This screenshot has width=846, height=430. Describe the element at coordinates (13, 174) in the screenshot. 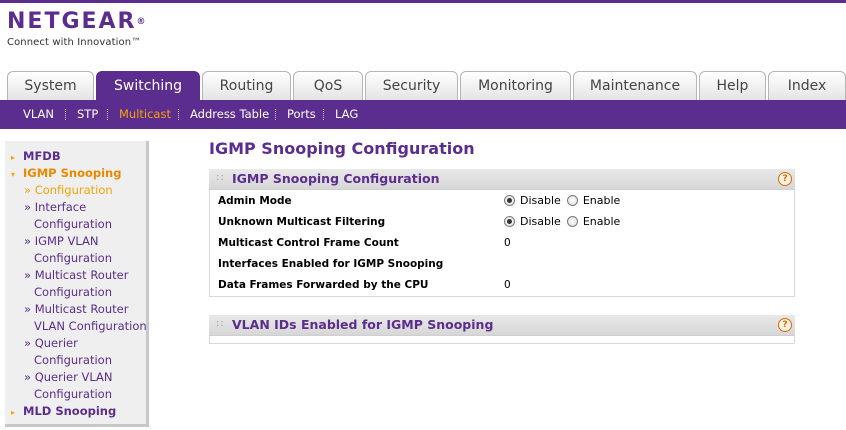

I see `chevron-down-icon: ▾` at that location.